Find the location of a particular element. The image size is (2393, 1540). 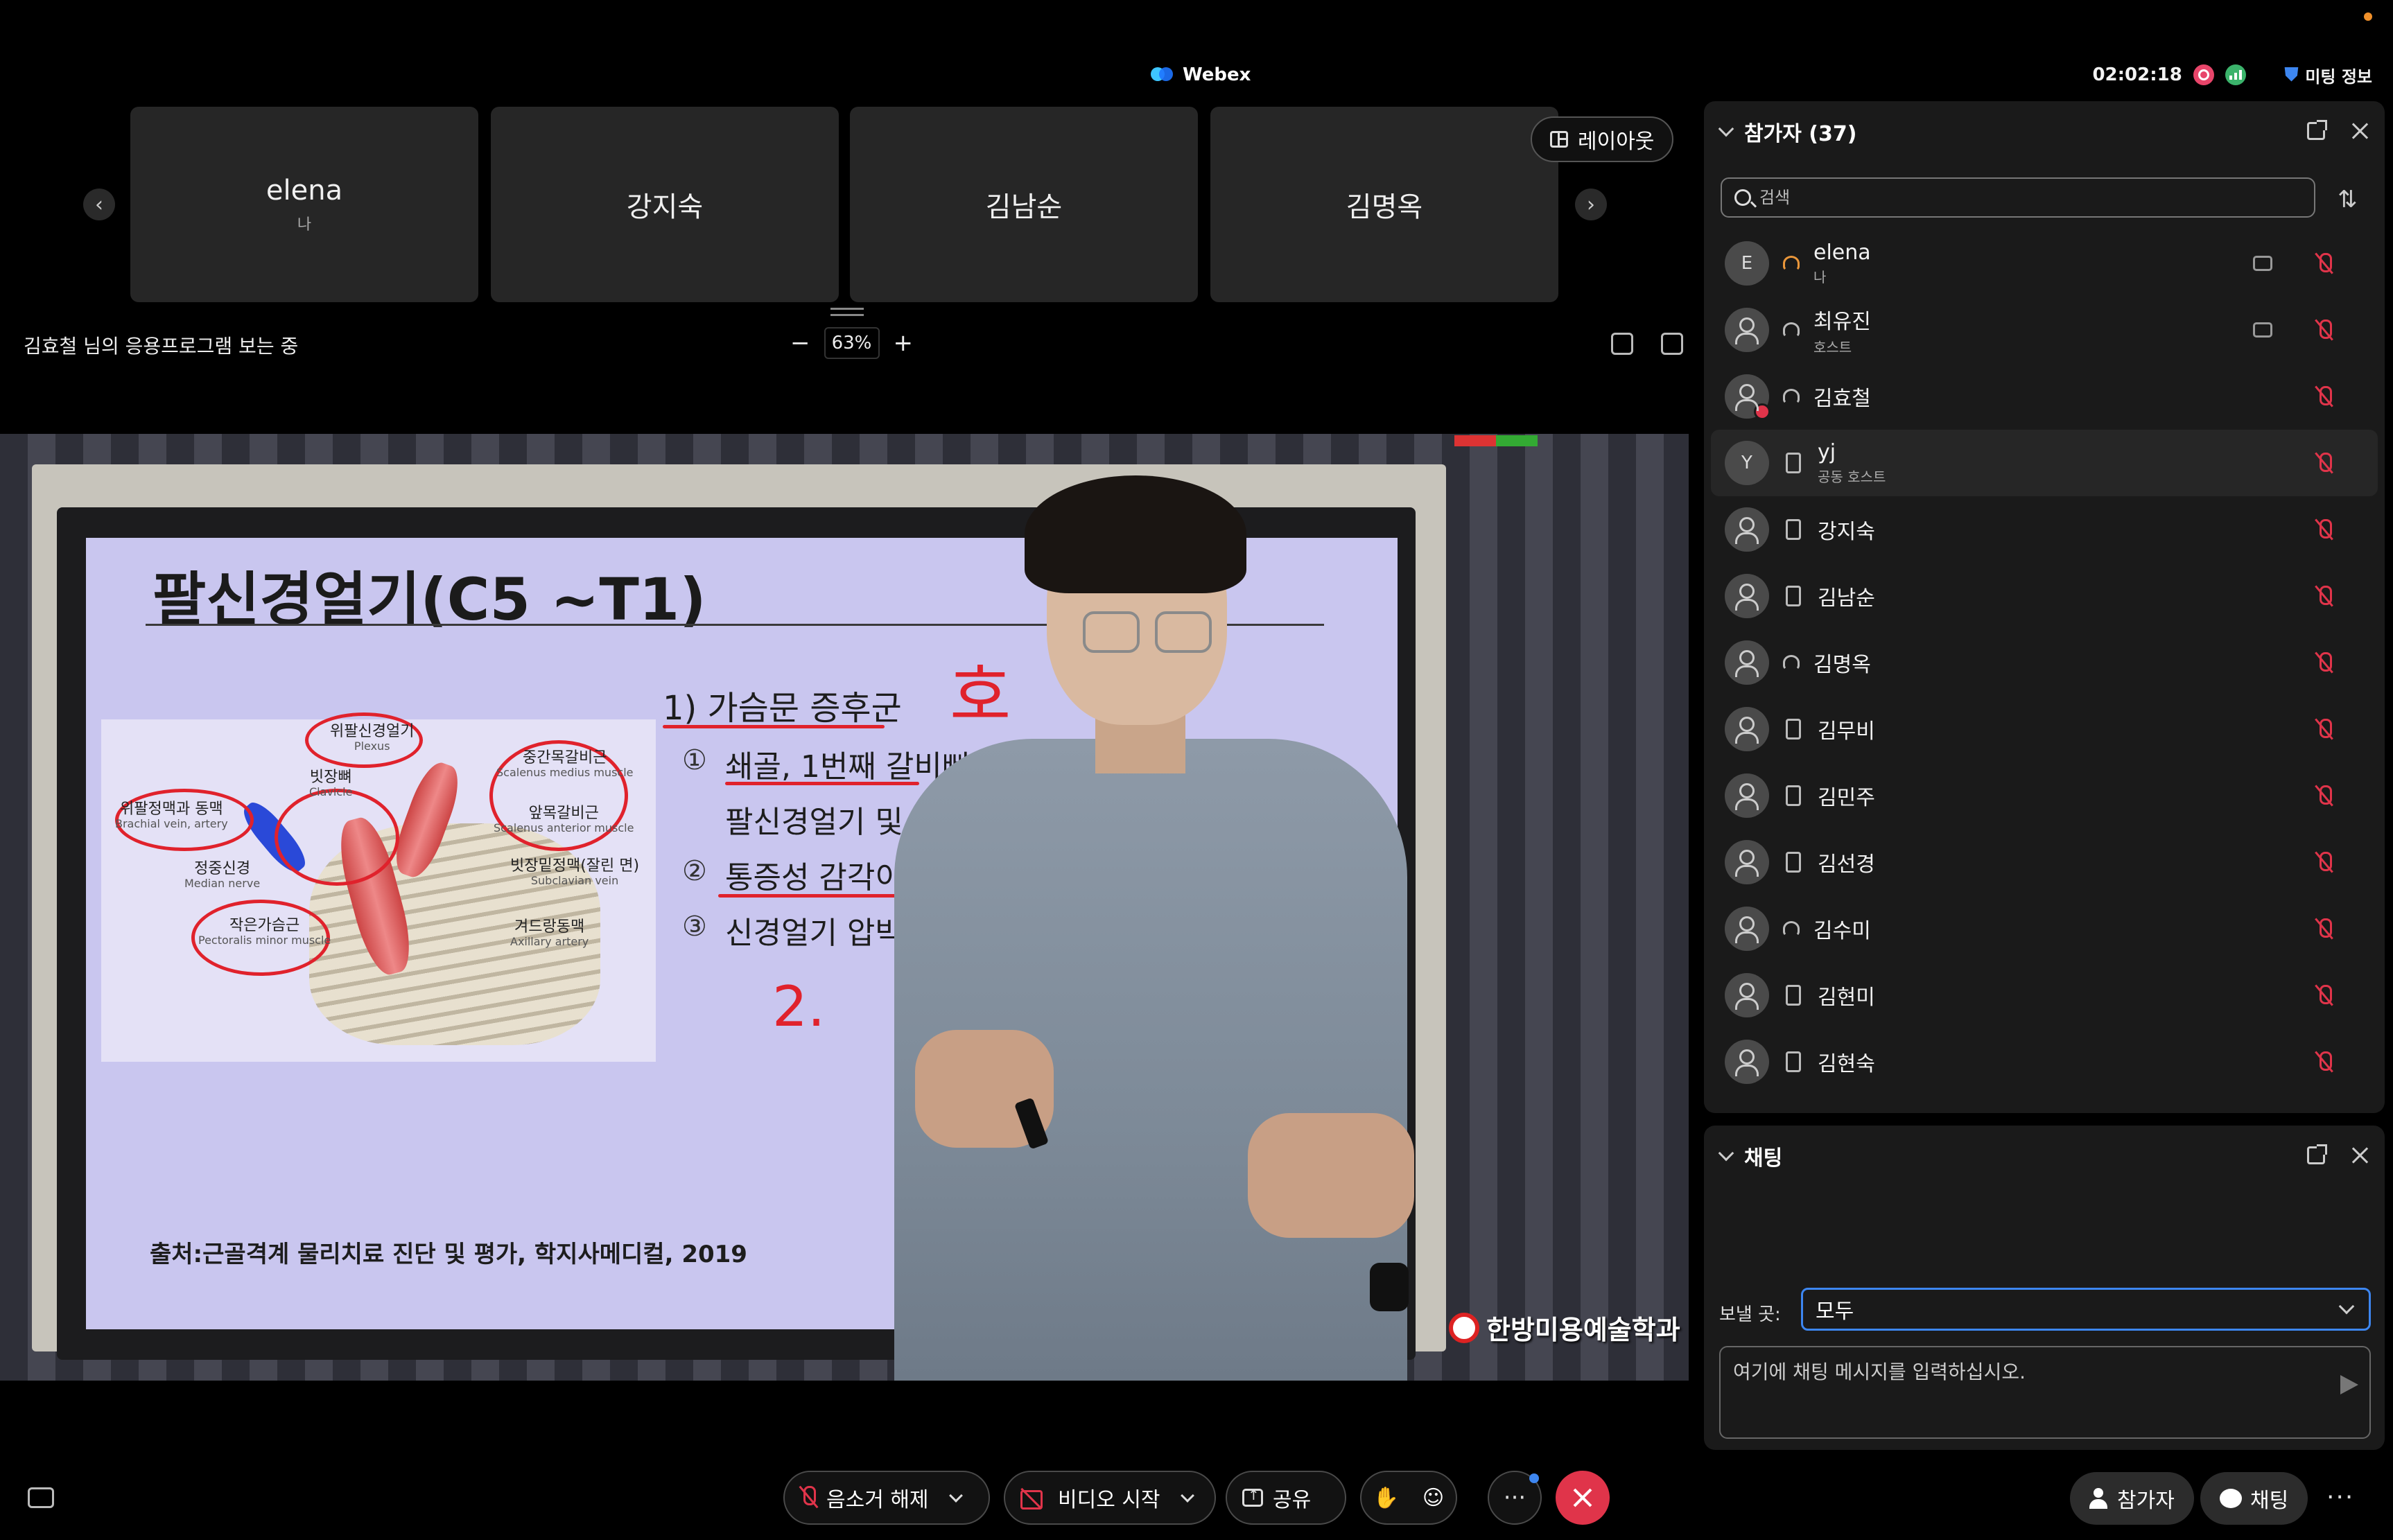

app-title-text: Webex is located at coordinates (1217, 74).